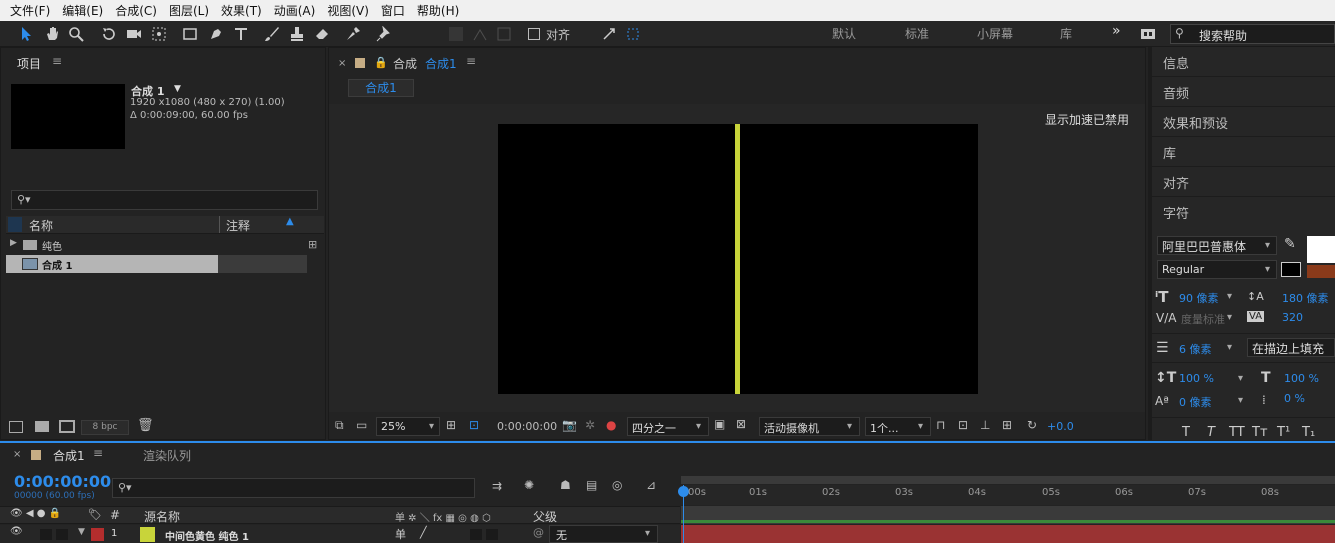  What do you see at coordinates (97, 534) in the screenshot?
I see `layer-label-color` at bounding box center [97, 534].